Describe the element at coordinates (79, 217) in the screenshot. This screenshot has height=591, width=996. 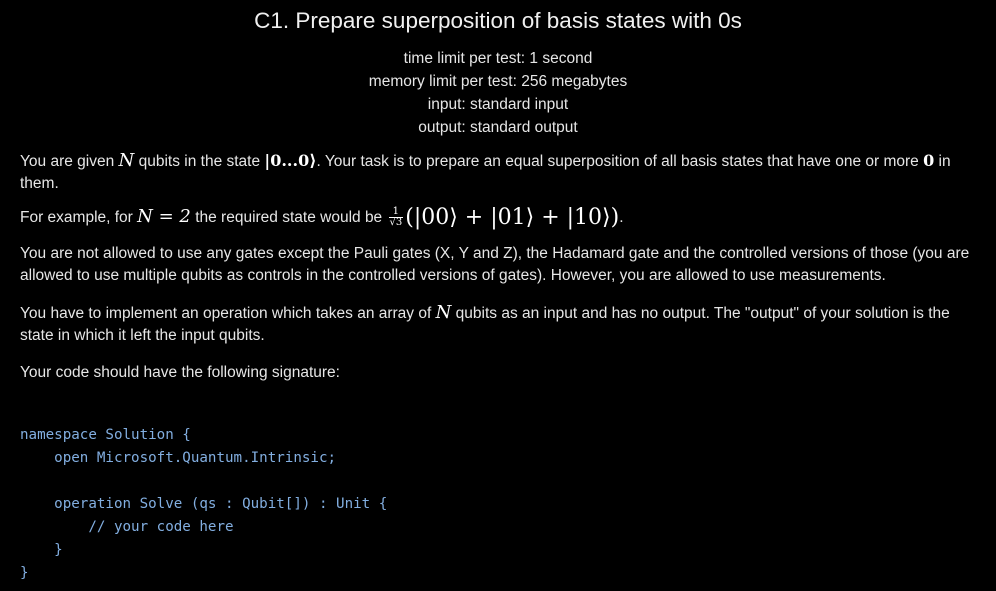
I see `p2-text-1: For example, for` at that location.